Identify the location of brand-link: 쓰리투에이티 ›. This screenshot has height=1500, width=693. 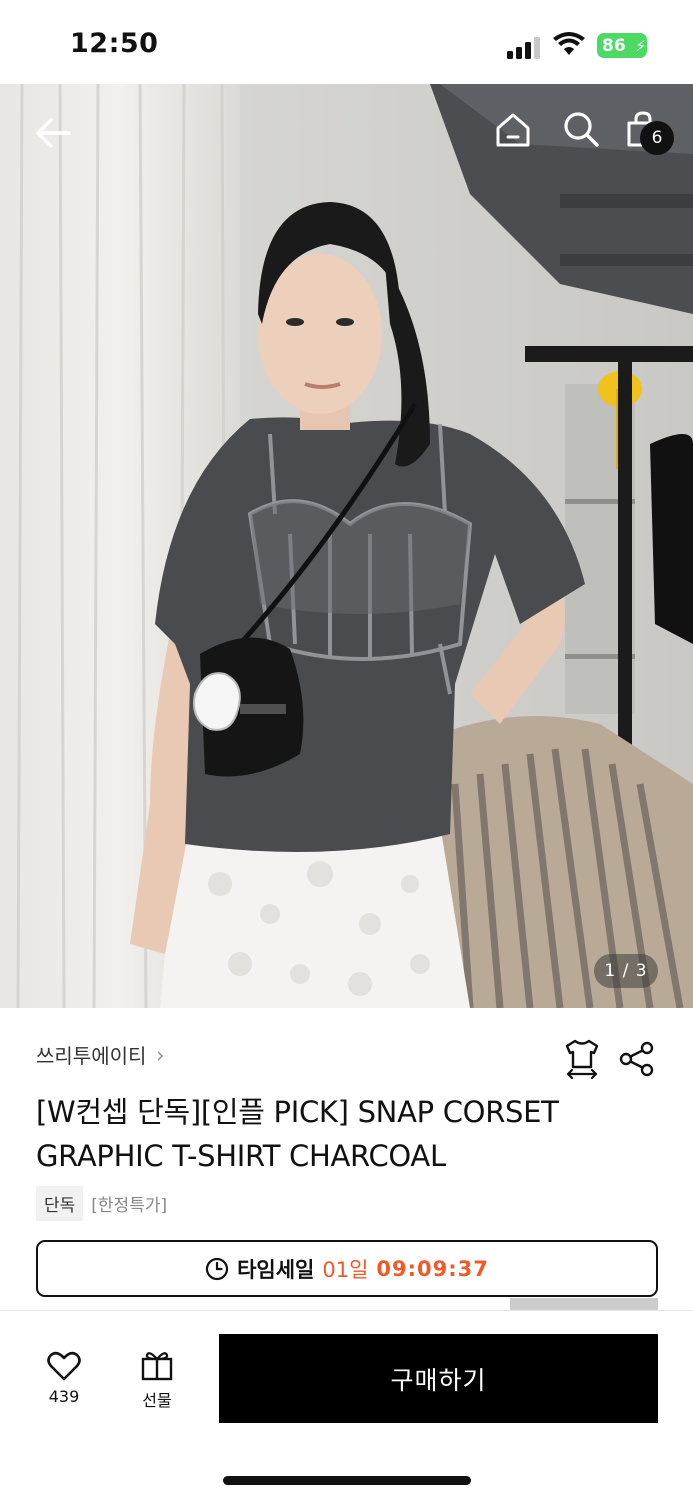
(100, 1054).